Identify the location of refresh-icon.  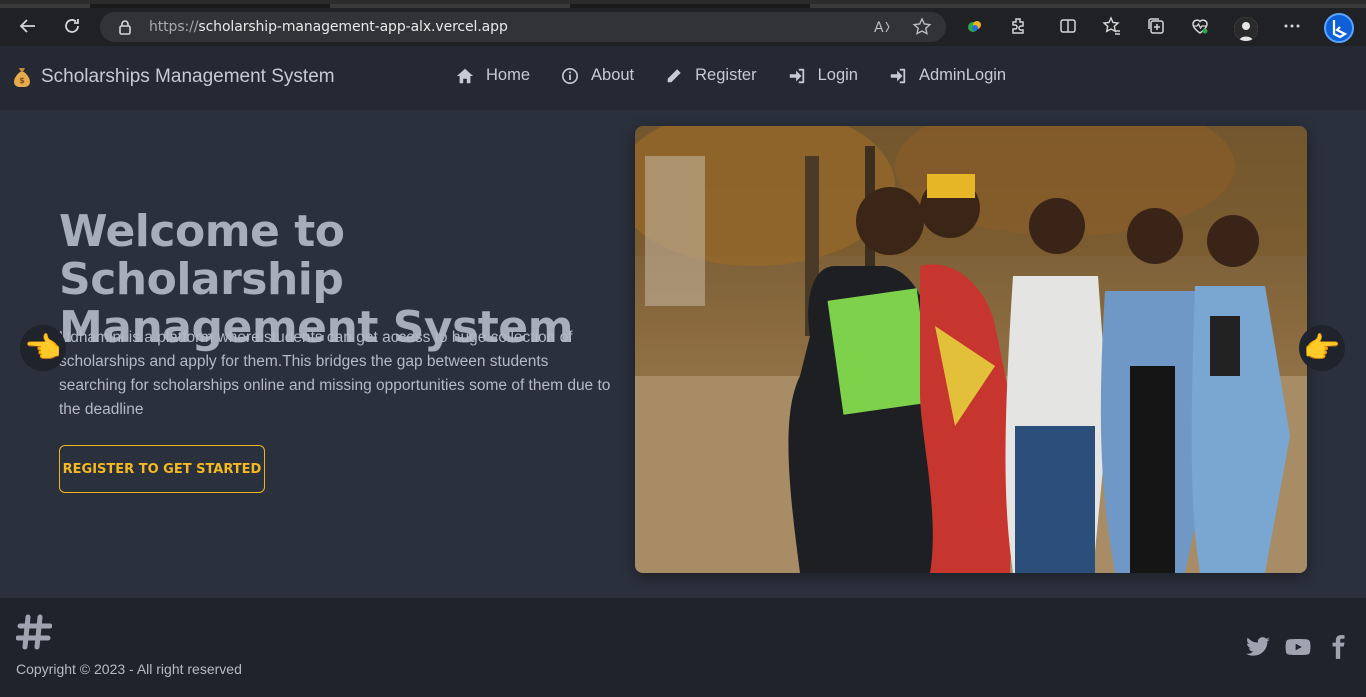
(72, 26).